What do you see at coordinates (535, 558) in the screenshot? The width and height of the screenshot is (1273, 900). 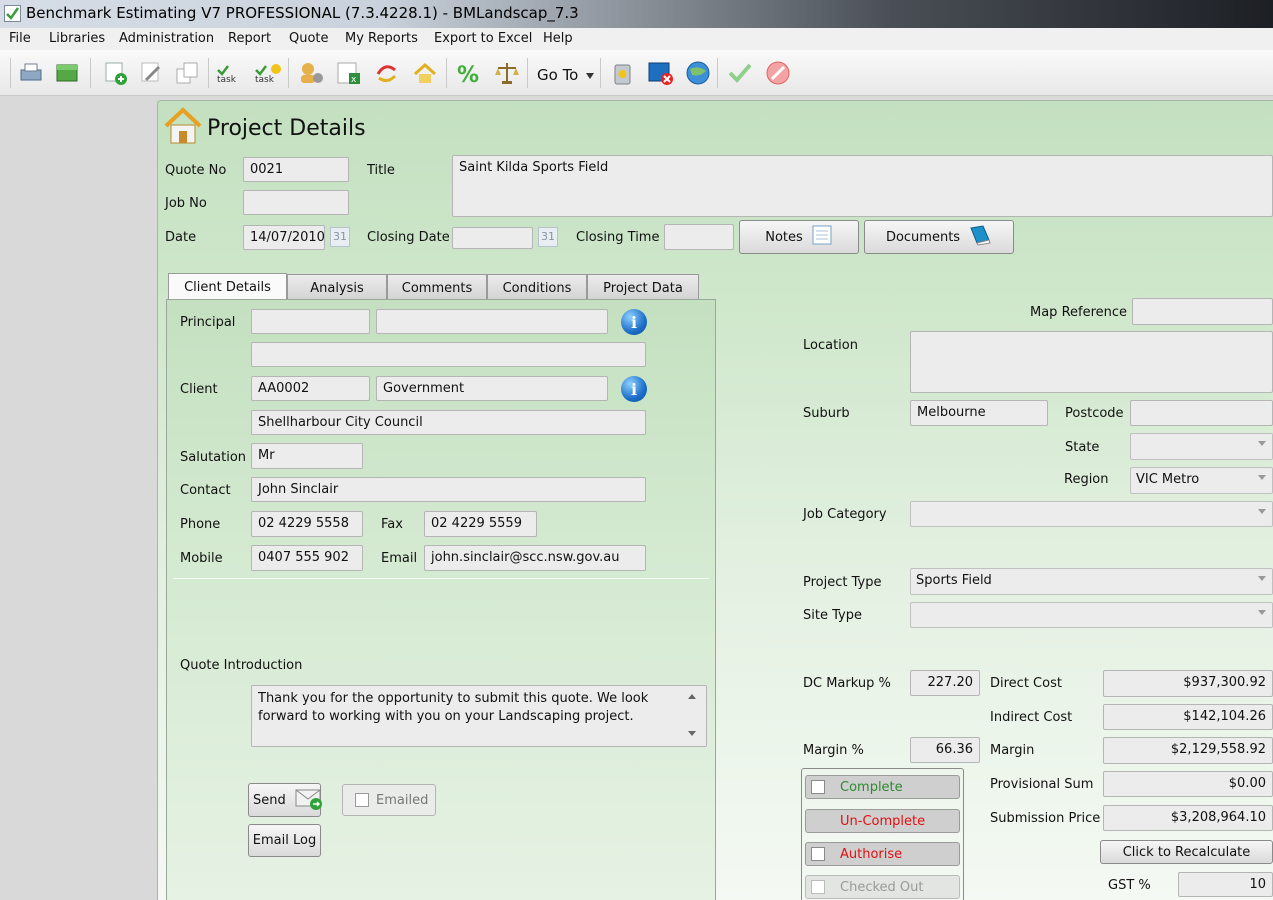 I see `email-field: john.sinclair@scc.nsw.gov.au` at bounding box center [535, 558].